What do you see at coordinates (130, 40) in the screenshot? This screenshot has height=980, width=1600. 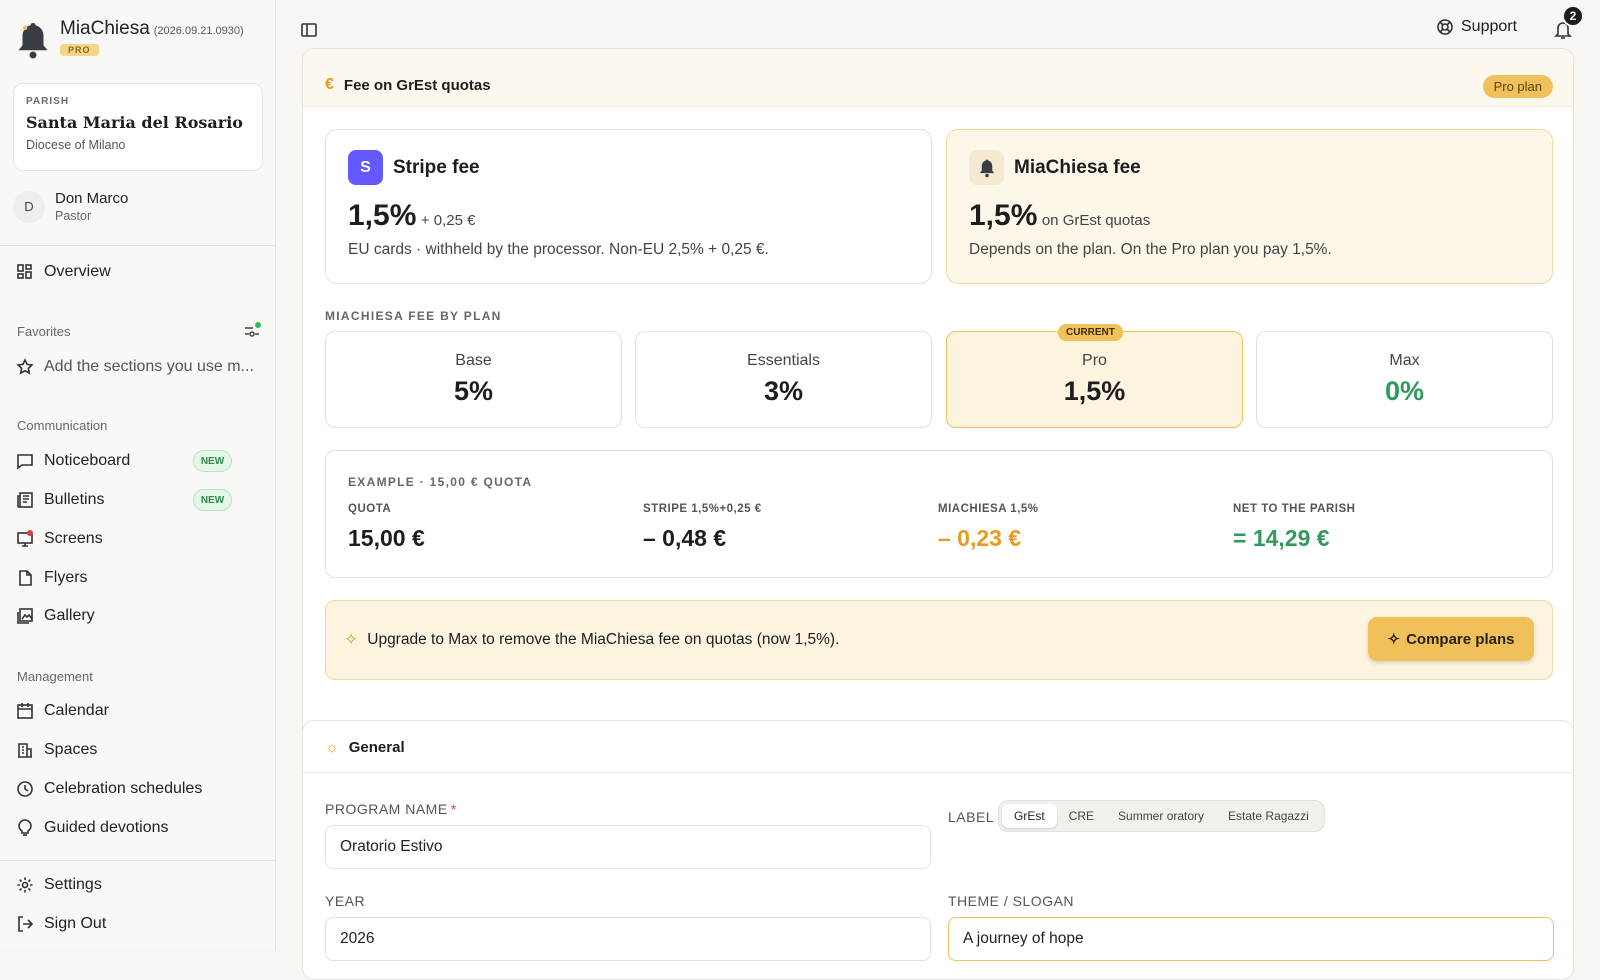 I see `brand: MiaChiesa (2026.09.21.0930) PRO` at bounding box center [130, 40].